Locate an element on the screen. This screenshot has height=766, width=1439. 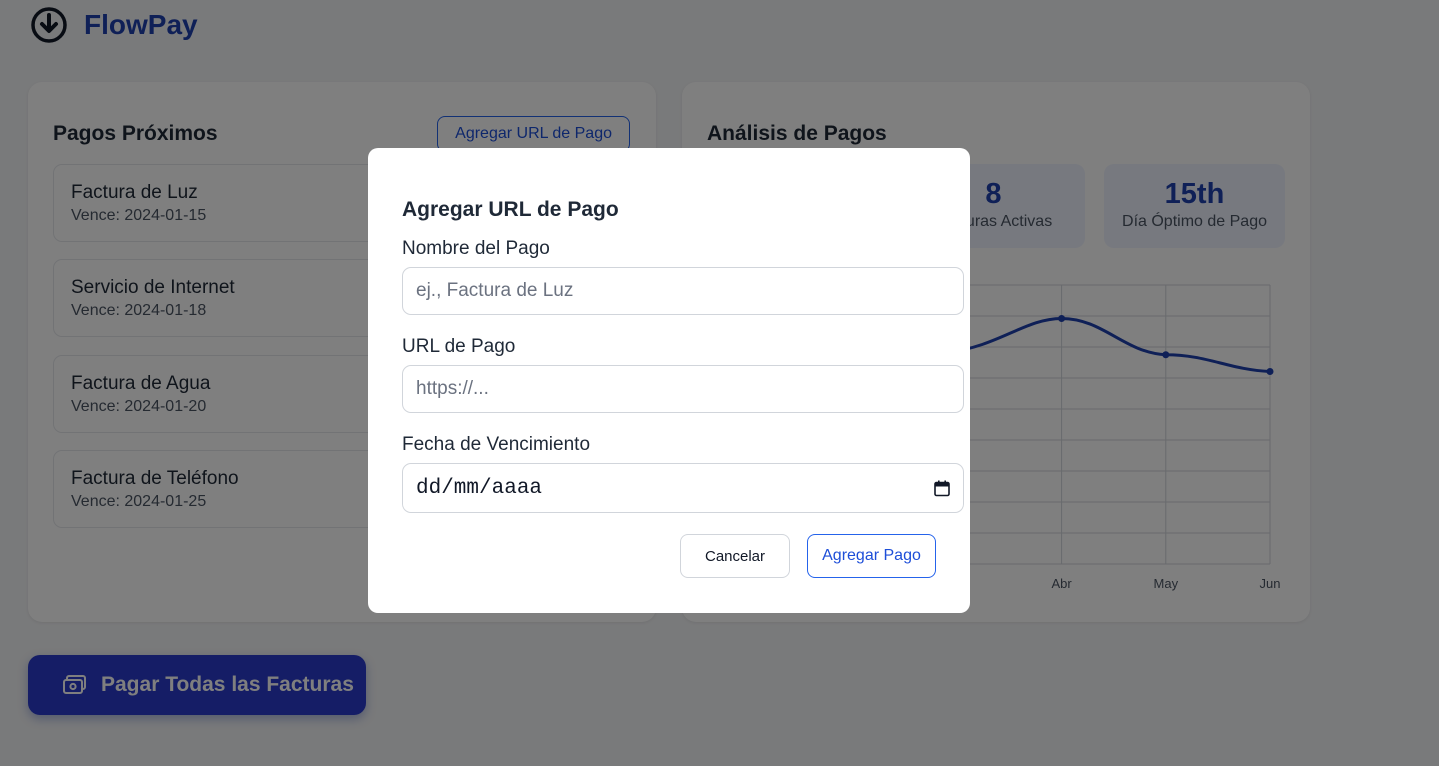
calendar-icon is located at coordinates (942, 488).